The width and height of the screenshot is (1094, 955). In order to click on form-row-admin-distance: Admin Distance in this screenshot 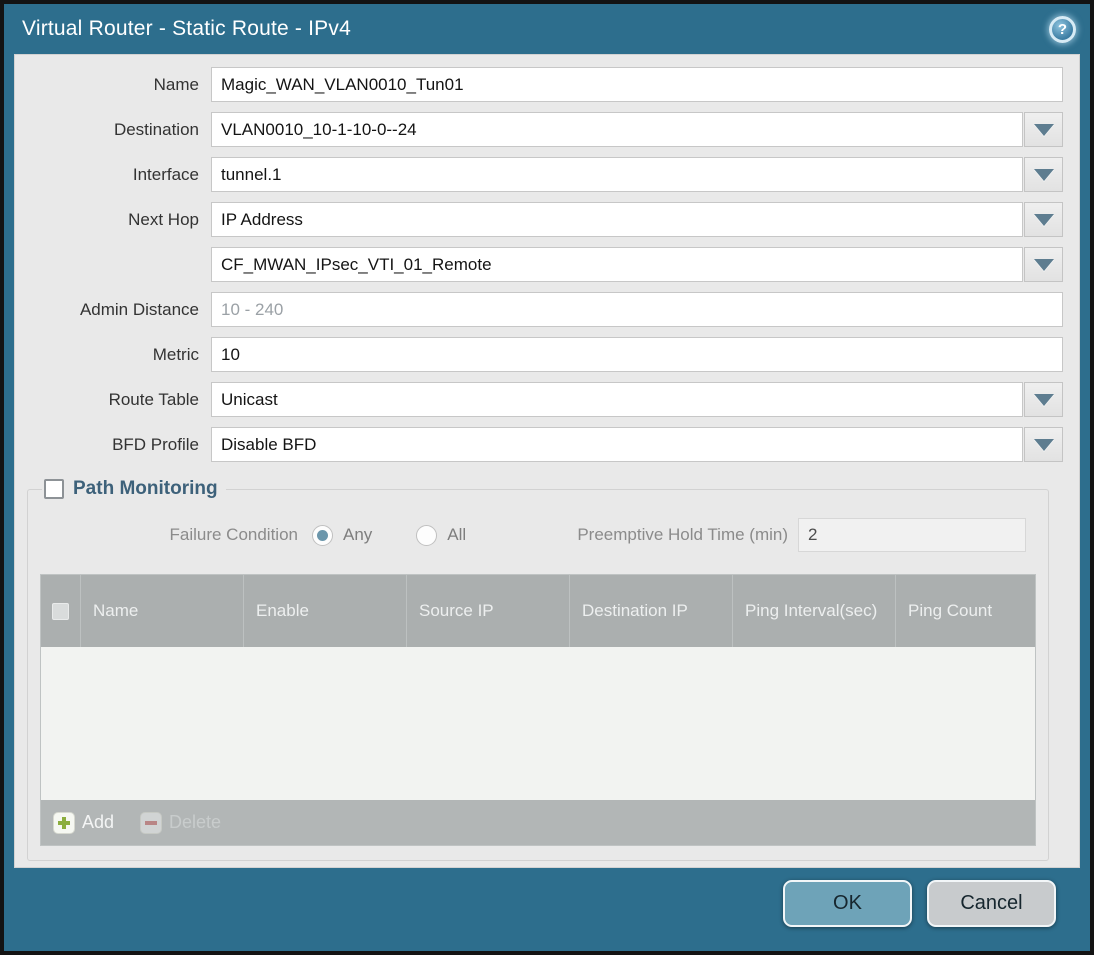, I will do `click(539, 309)`.